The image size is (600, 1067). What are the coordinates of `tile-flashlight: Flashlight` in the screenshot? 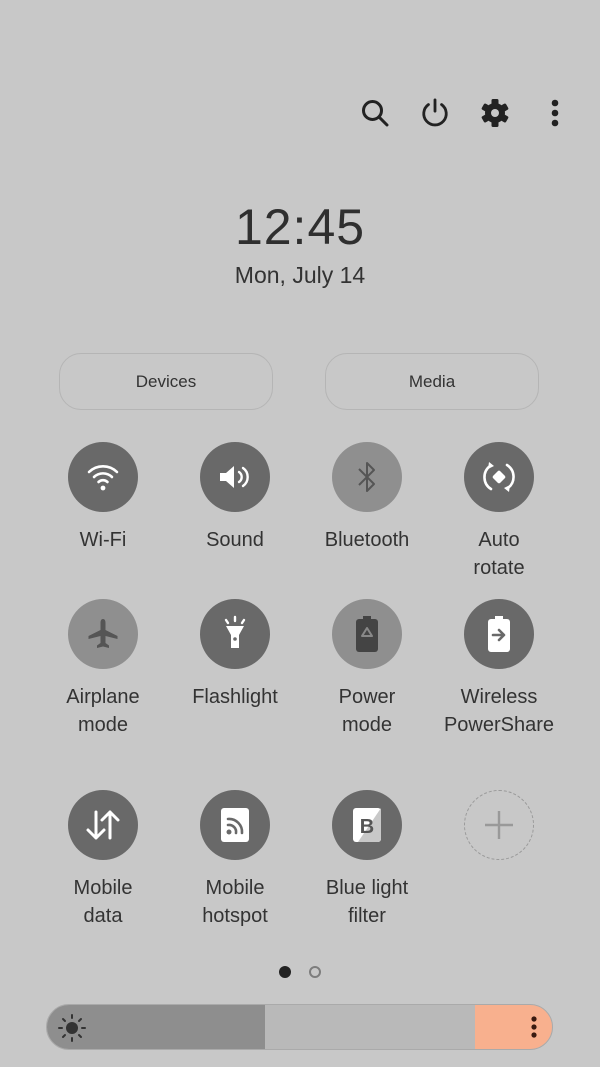 It's located at (235, 655).